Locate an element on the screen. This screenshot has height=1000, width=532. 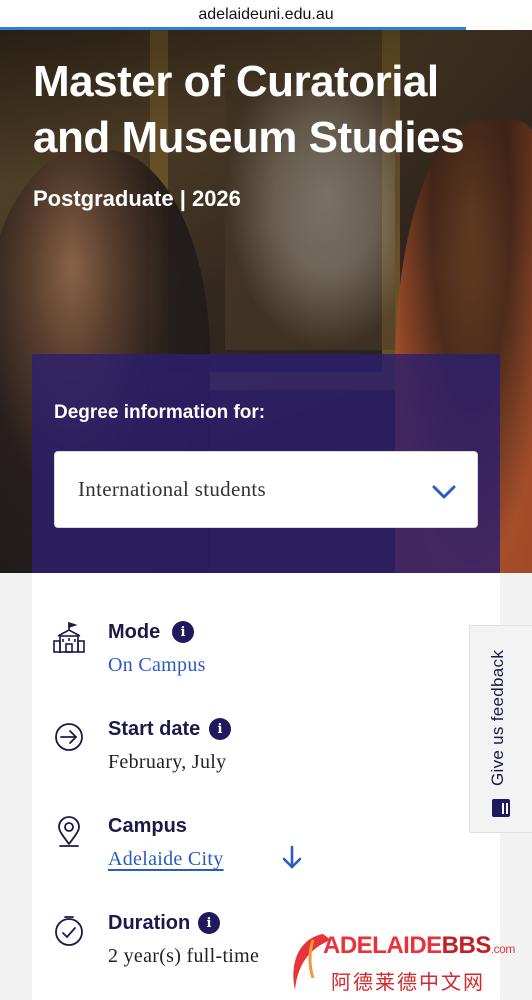
url-text: adelaideuni.edu.au is located at coordinates (266, 14).